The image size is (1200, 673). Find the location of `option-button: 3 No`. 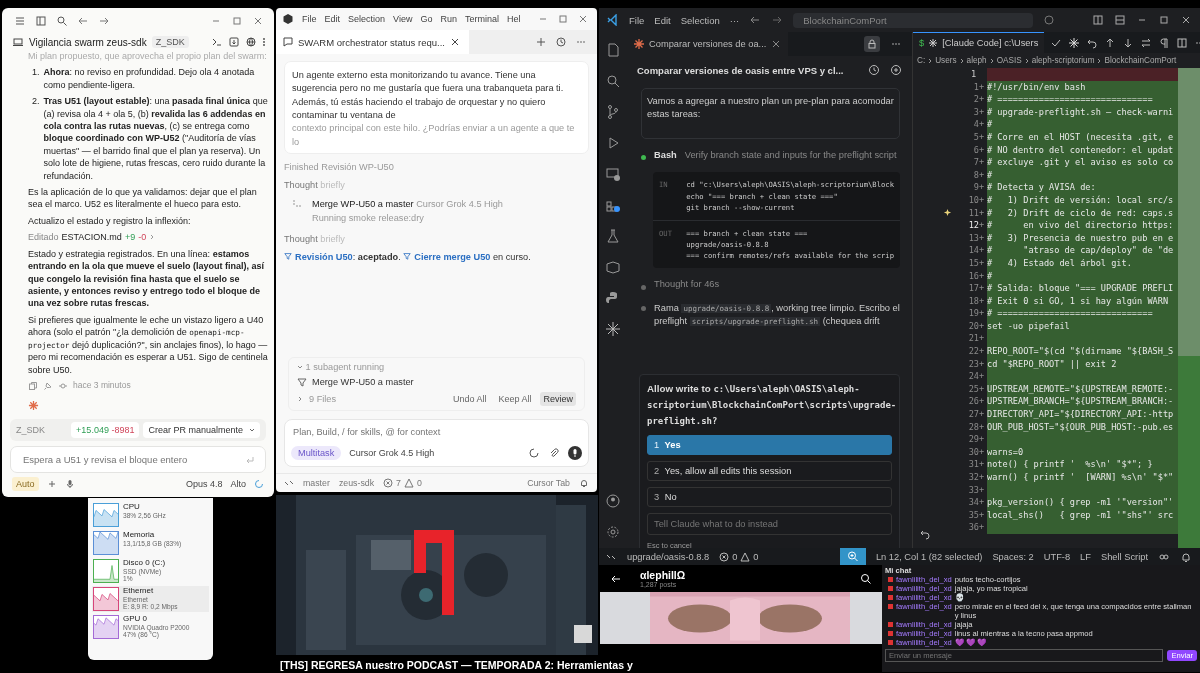

option-button: 3 No is located at coordinates (769, 496).